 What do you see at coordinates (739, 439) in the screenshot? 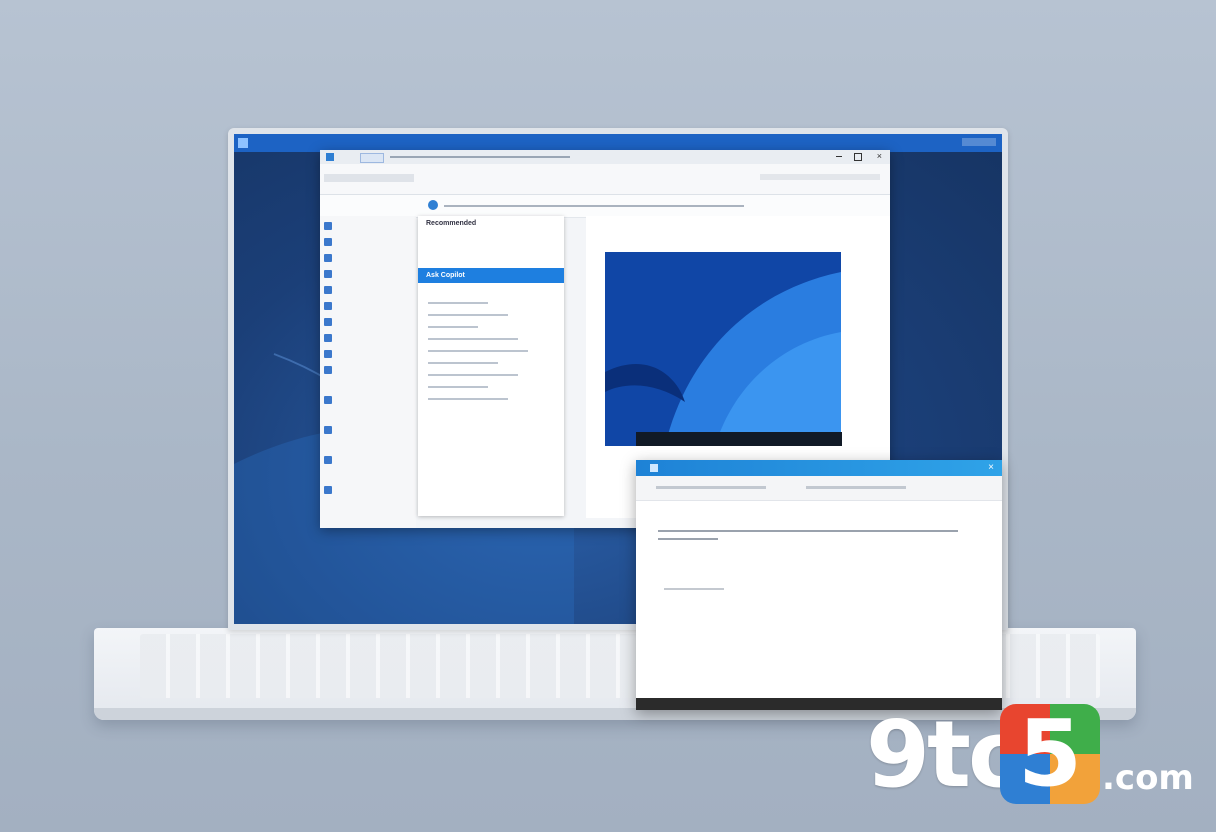
I see `media-control-bar` at bounding box center [739, 439].